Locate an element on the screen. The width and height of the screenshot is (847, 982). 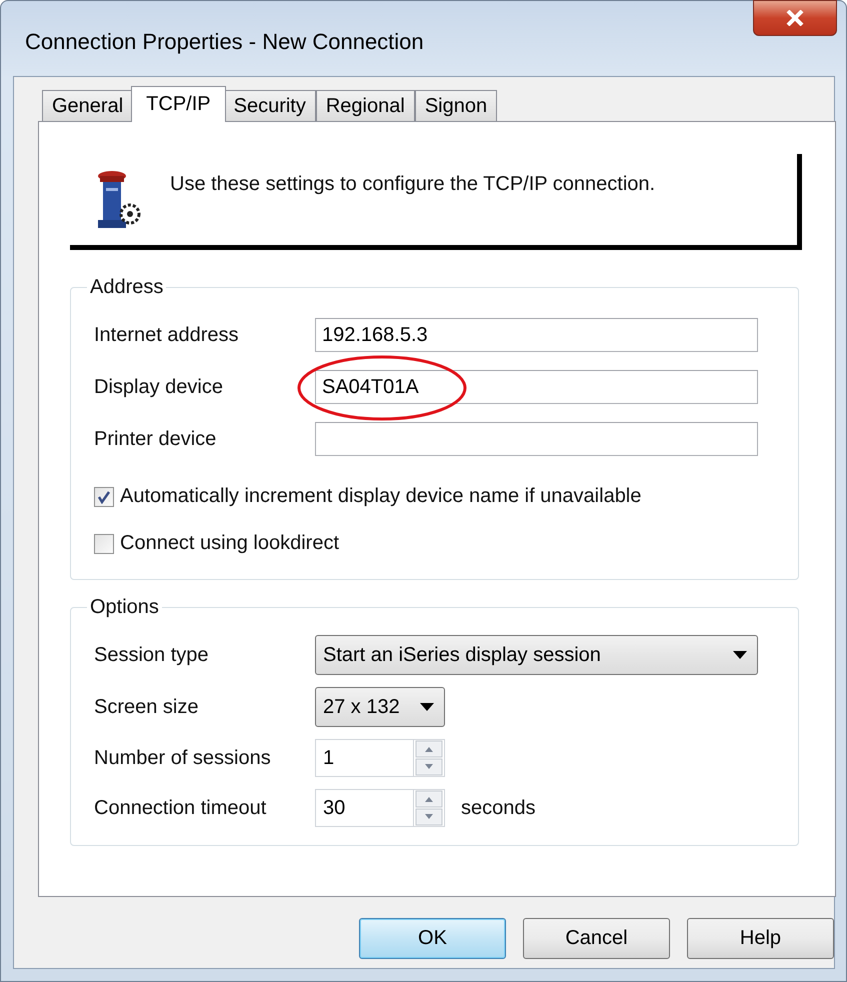
server-gear-icon is located at coordinates (119, 200).